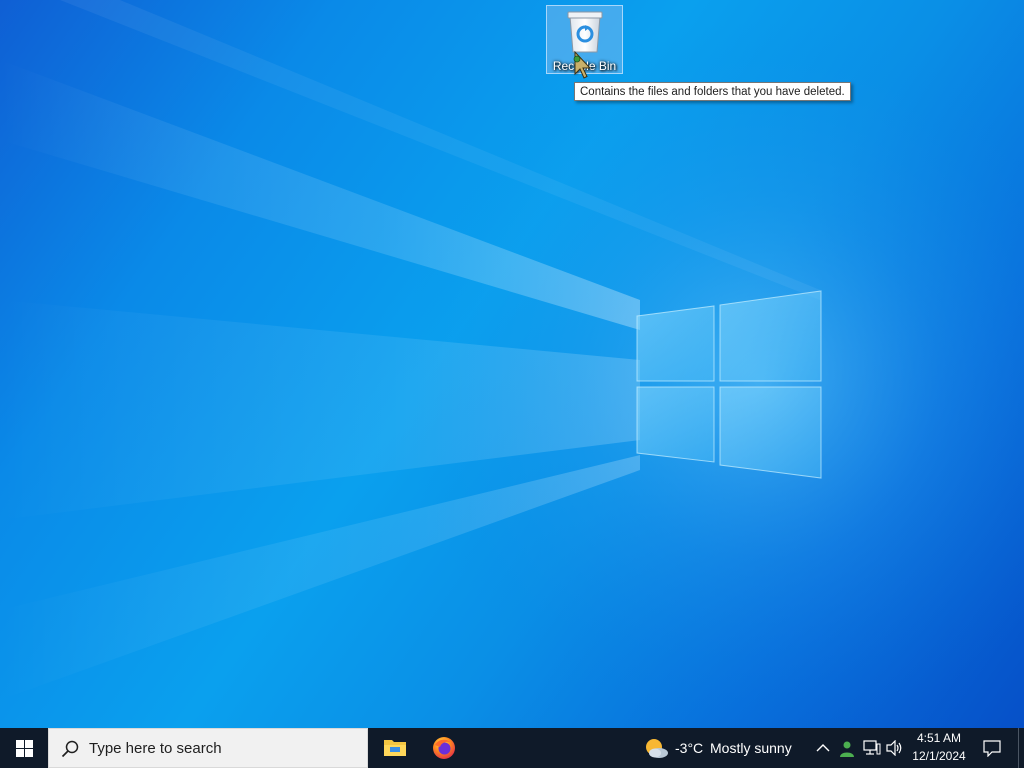 This screenshot has height=769, width=1024. Describe the element at coordinates (939, 738) in the screenshot. I see `clock-time: 4:51 AM` at that location.